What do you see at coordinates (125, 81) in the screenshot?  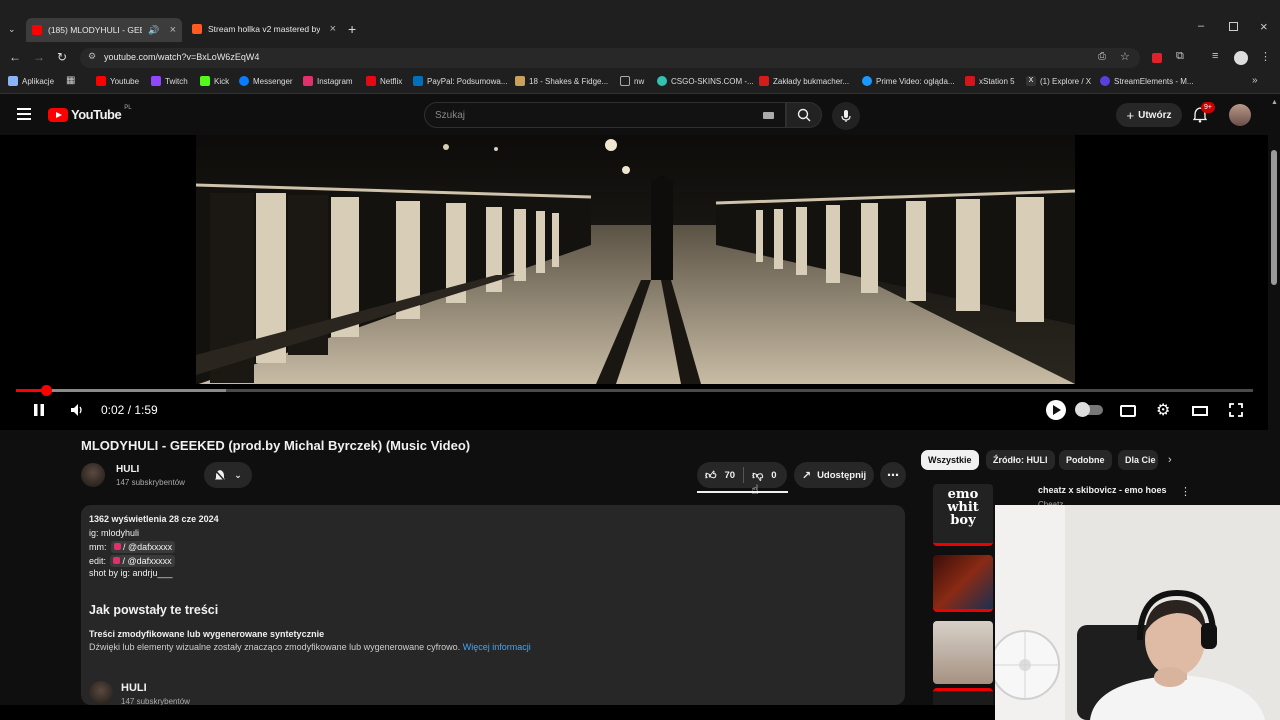 I see `bookmark-label: Youtube` at bounding box center [125, 81].